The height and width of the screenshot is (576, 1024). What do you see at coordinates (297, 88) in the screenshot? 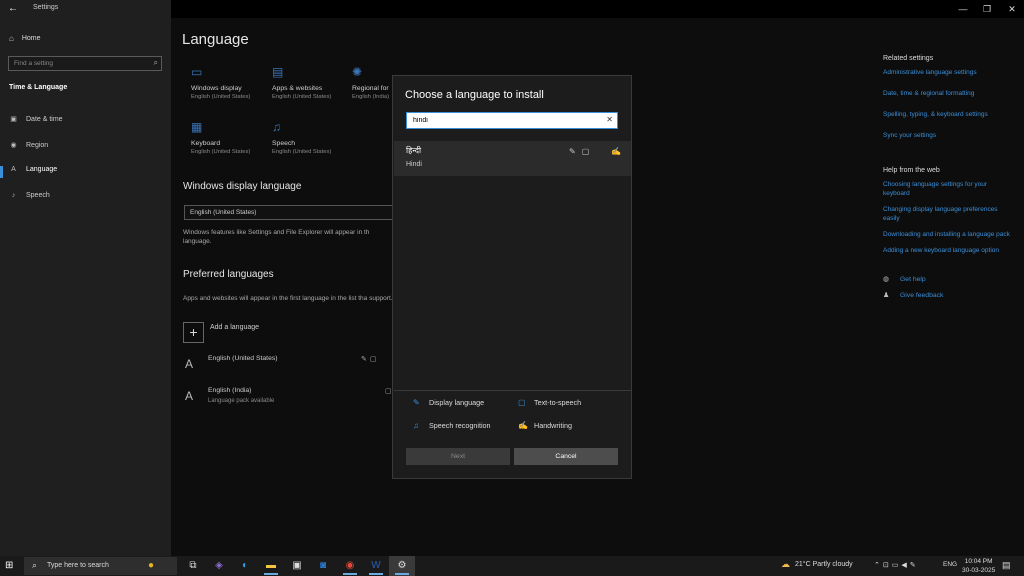
I see `tile-name: Apps & websites` at bounding box center [297, 88].